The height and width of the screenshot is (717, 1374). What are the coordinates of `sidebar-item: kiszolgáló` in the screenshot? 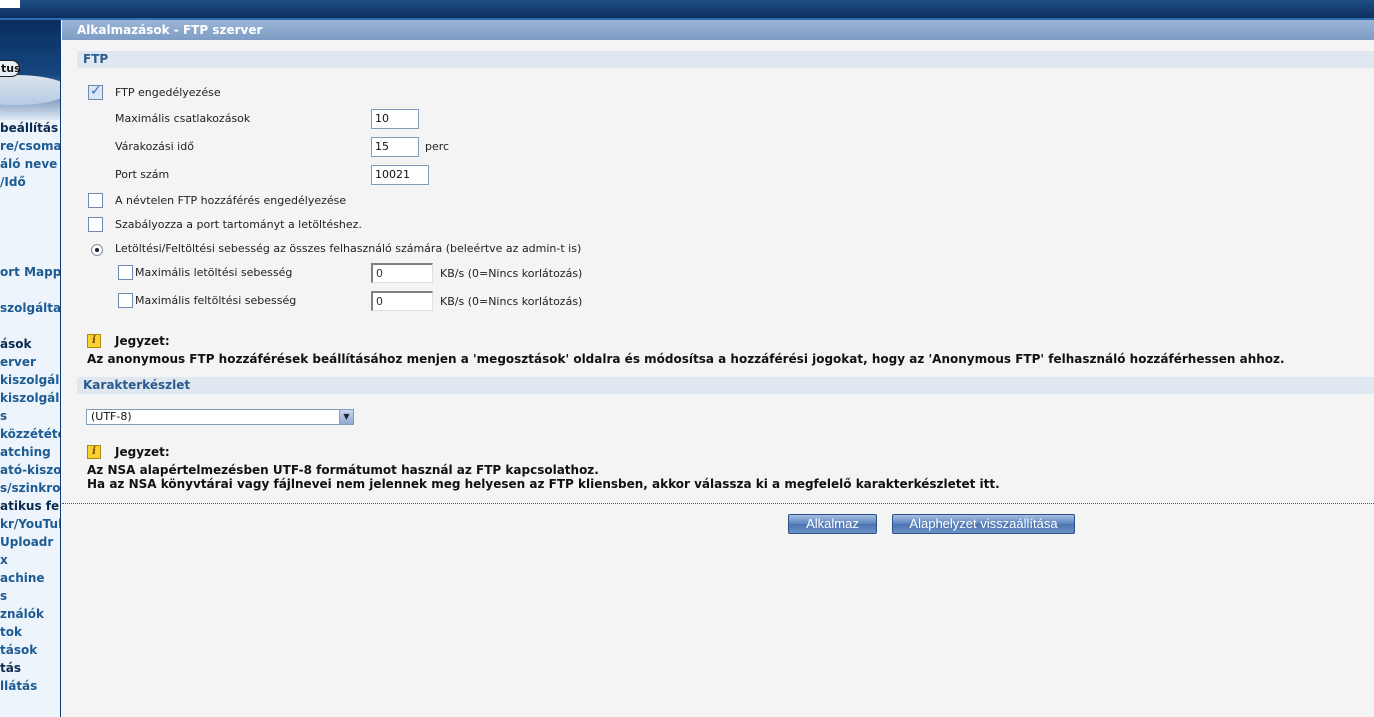 It's located at (30, 380).